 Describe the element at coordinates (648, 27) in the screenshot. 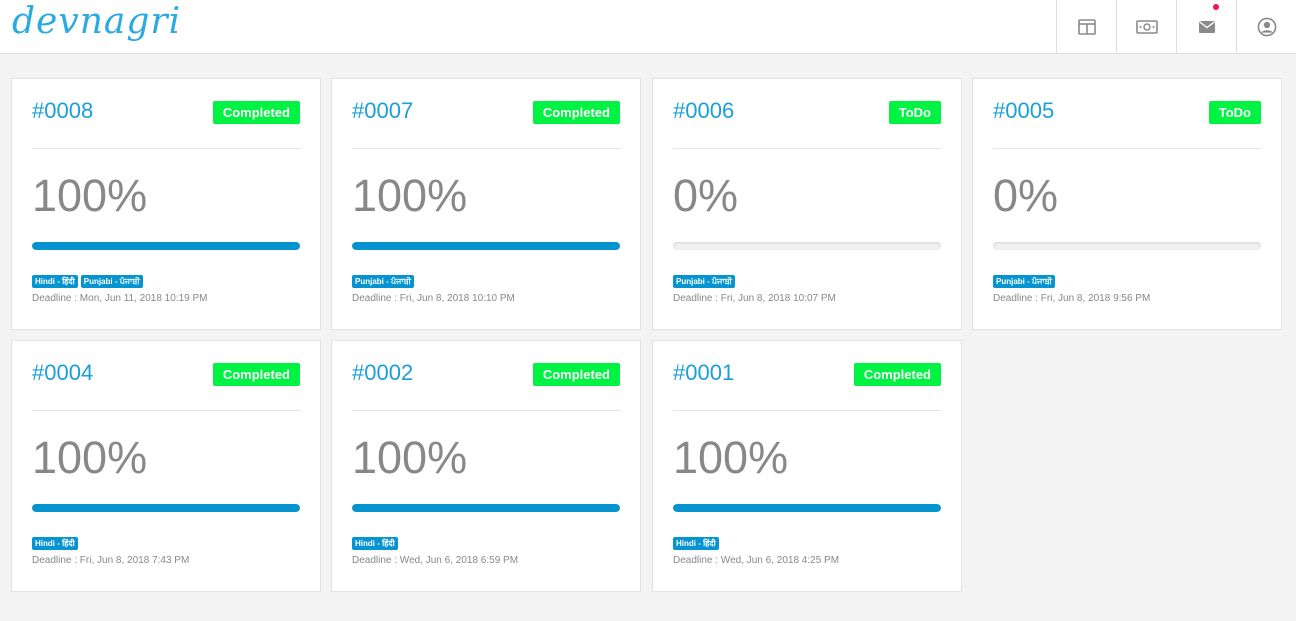

I see `top-navbar: devnagri` at that location.